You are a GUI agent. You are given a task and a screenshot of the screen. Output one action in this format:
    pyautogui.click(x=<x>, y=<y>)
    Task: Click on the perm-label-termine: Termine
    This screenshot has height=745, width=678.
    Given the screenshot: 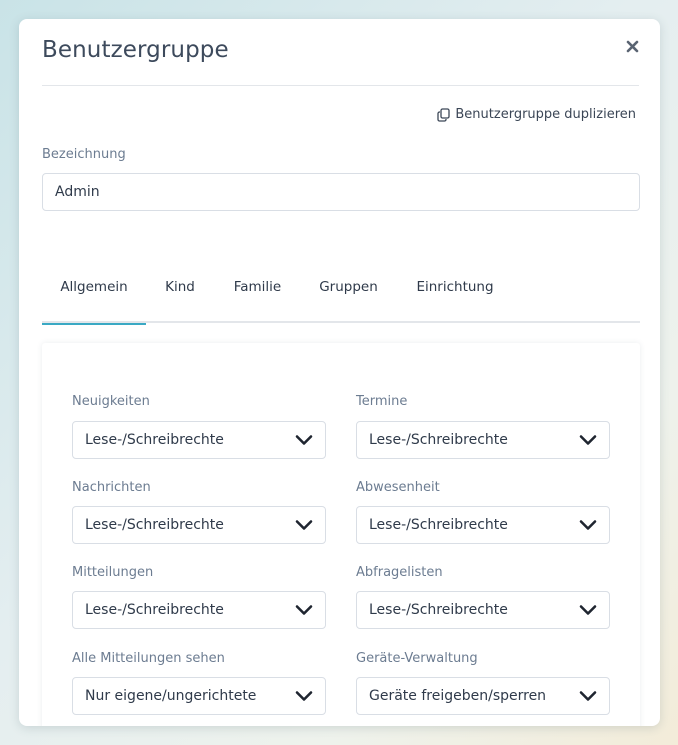 What is the action you would take?
    pyautogui.click(x=382, y=401)
    